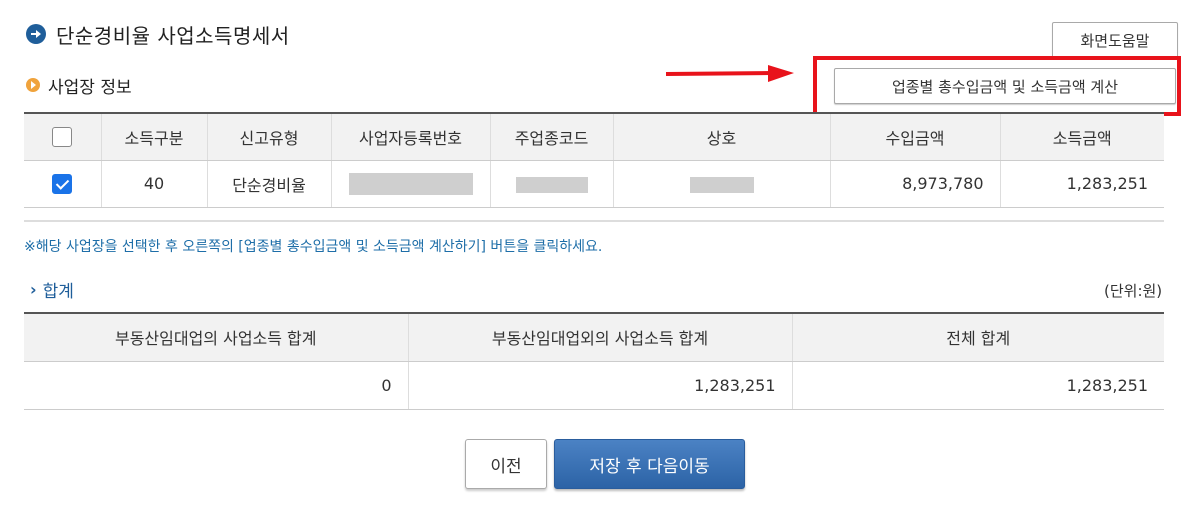 The image size is (1187, 530). Describe the element at coordinates (36, 34) in the screenshot. I see `arrow-circle-icon` at that location.